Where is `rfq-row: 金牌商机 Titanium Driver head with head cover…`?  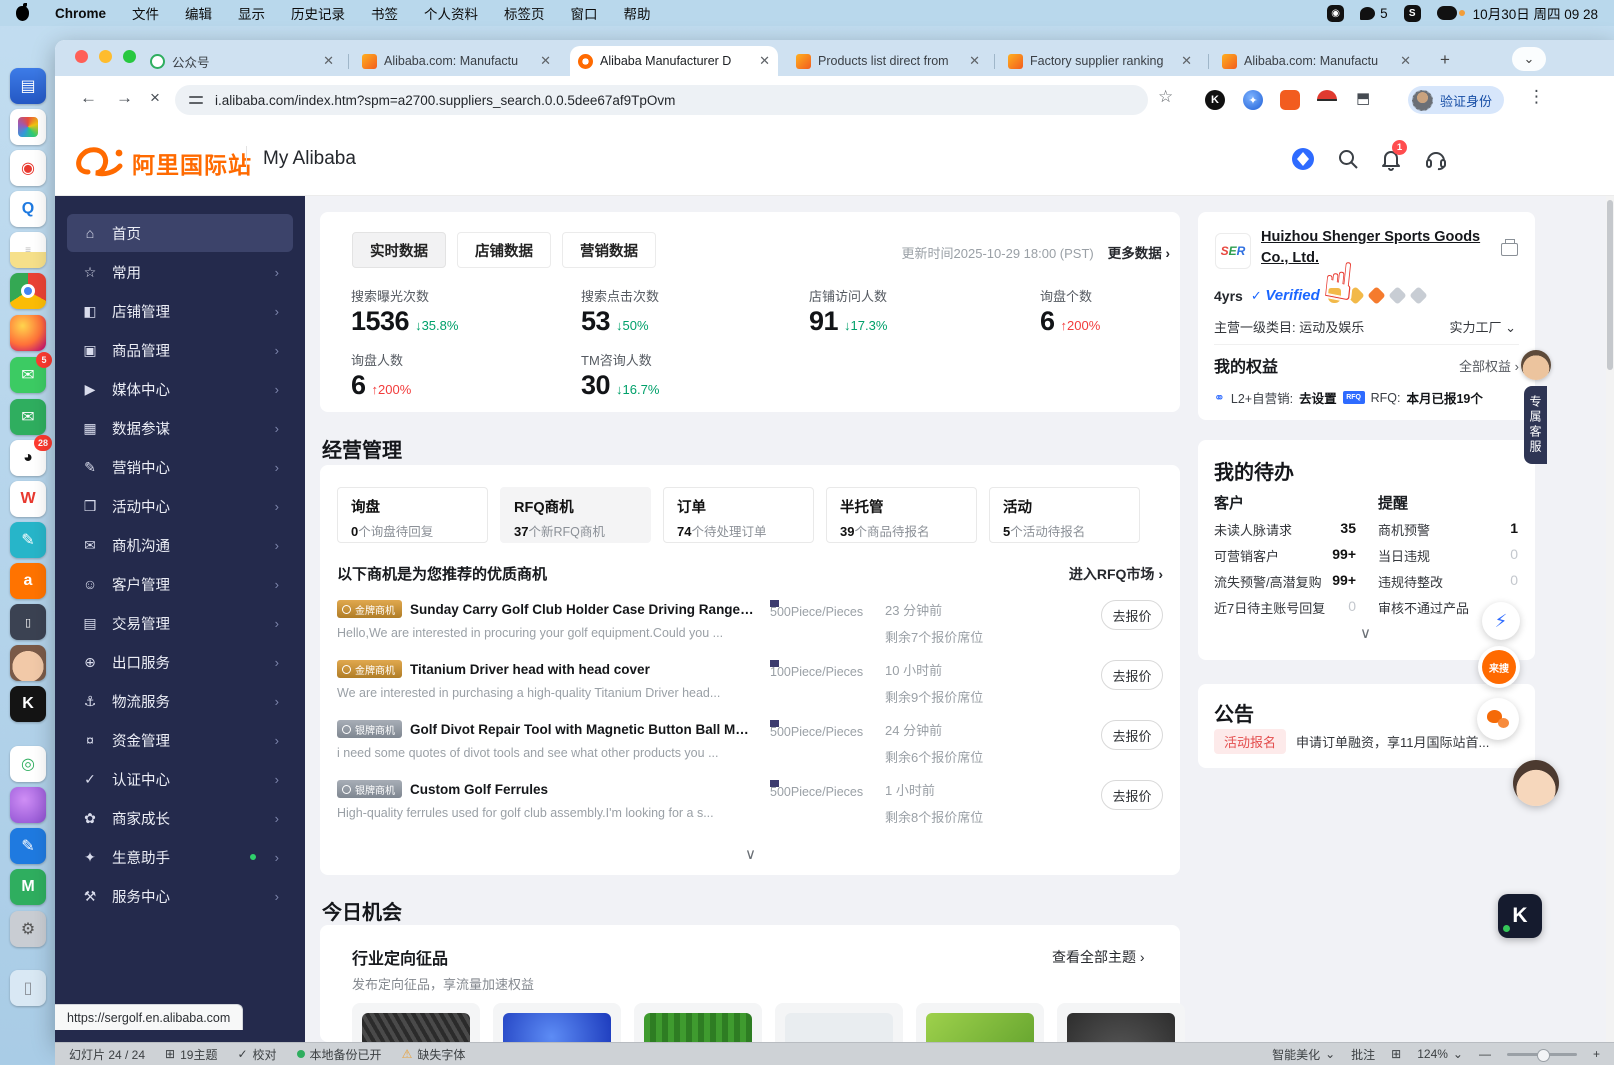
rfq-row: 金牌商机 Titanium Driver head with head cover… is located at coordinates (750, 688).